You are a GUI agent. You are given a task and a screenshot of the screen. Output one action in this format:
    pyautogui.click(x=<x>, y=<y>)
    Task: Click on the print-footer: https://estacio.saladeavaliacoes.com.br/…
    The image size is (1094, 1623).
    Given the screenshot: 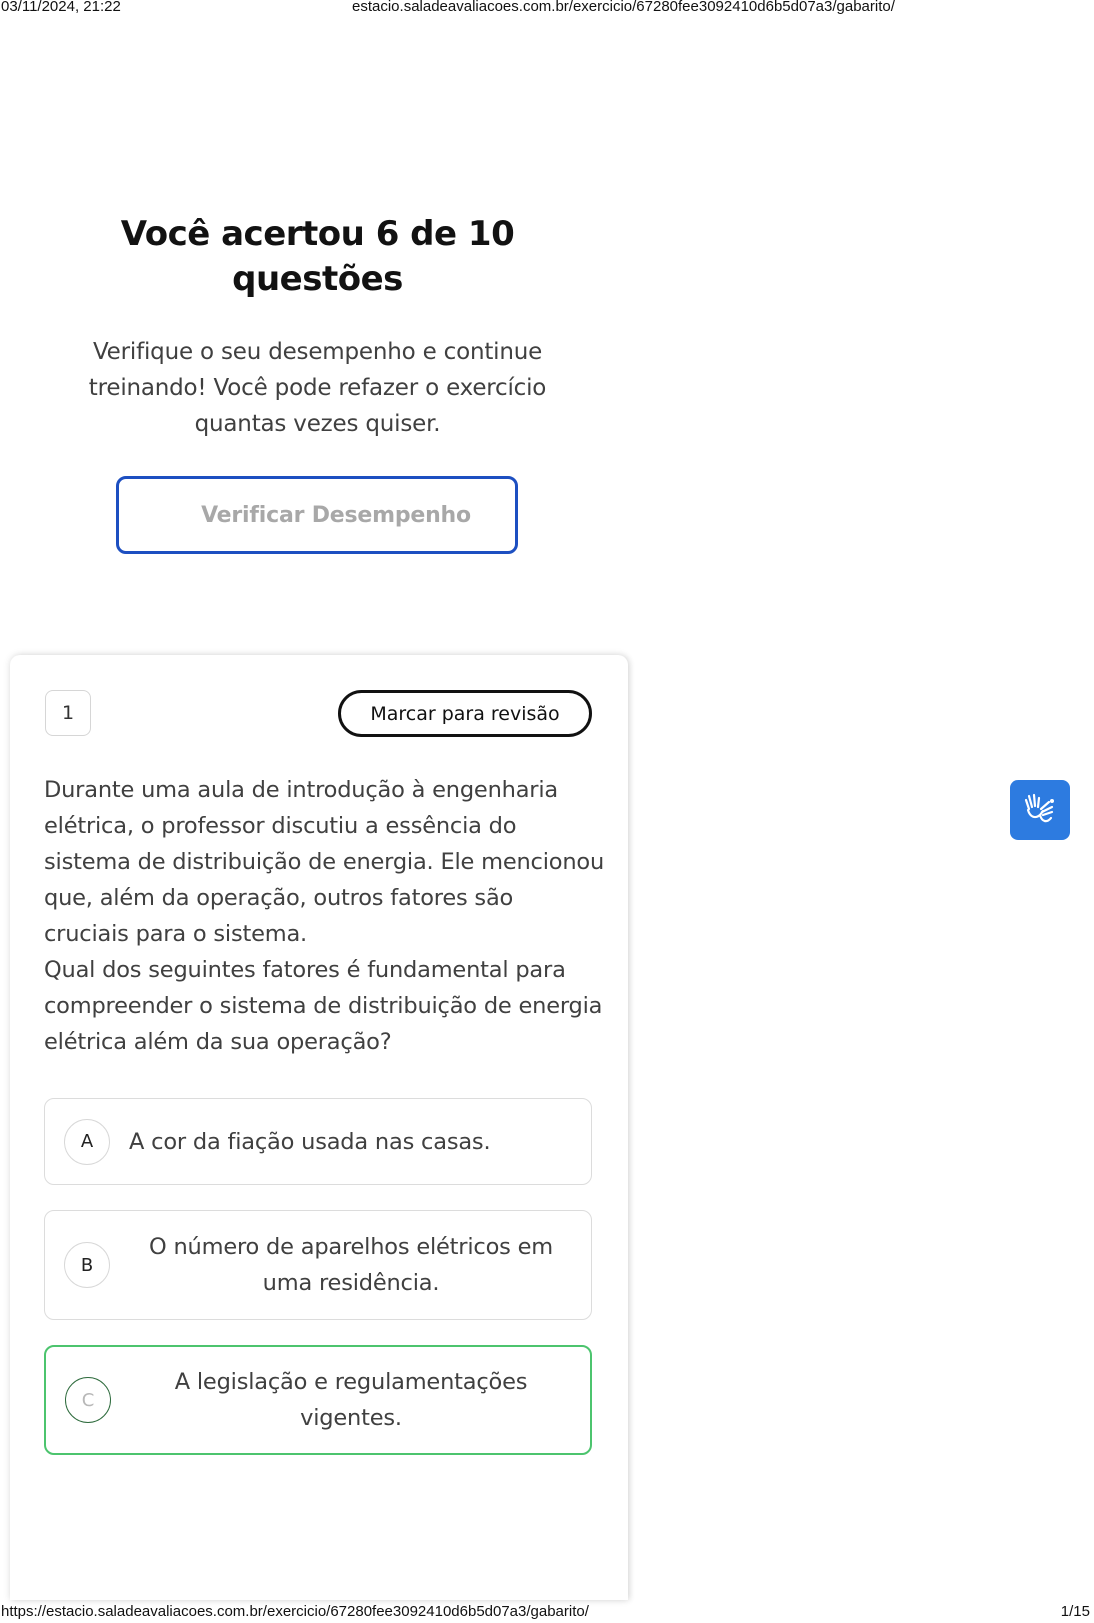 What is the action you would take?
    pyautogui.click(x=547, y=1612)
    